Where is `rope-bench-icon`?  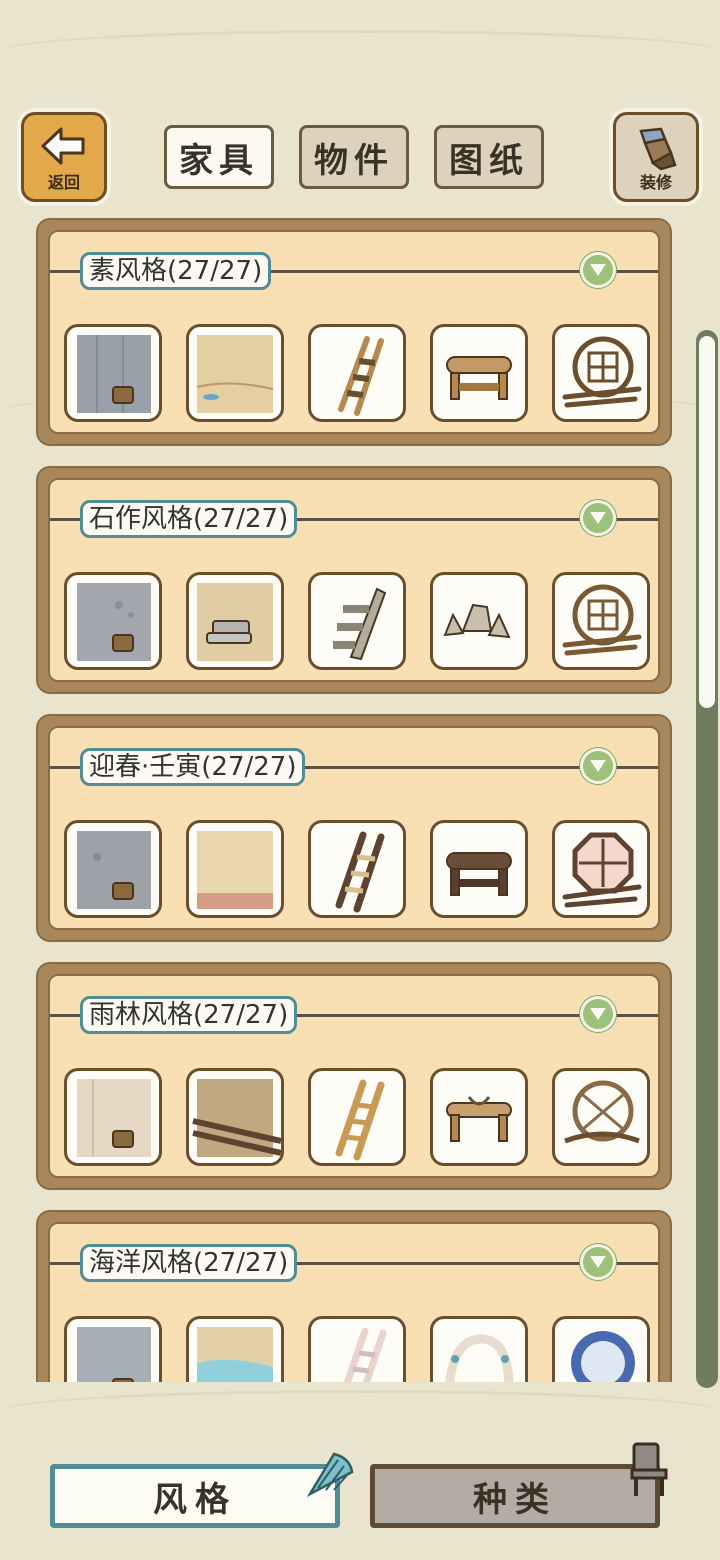 rope-bench-icon is located at coordinates (479, 1119).